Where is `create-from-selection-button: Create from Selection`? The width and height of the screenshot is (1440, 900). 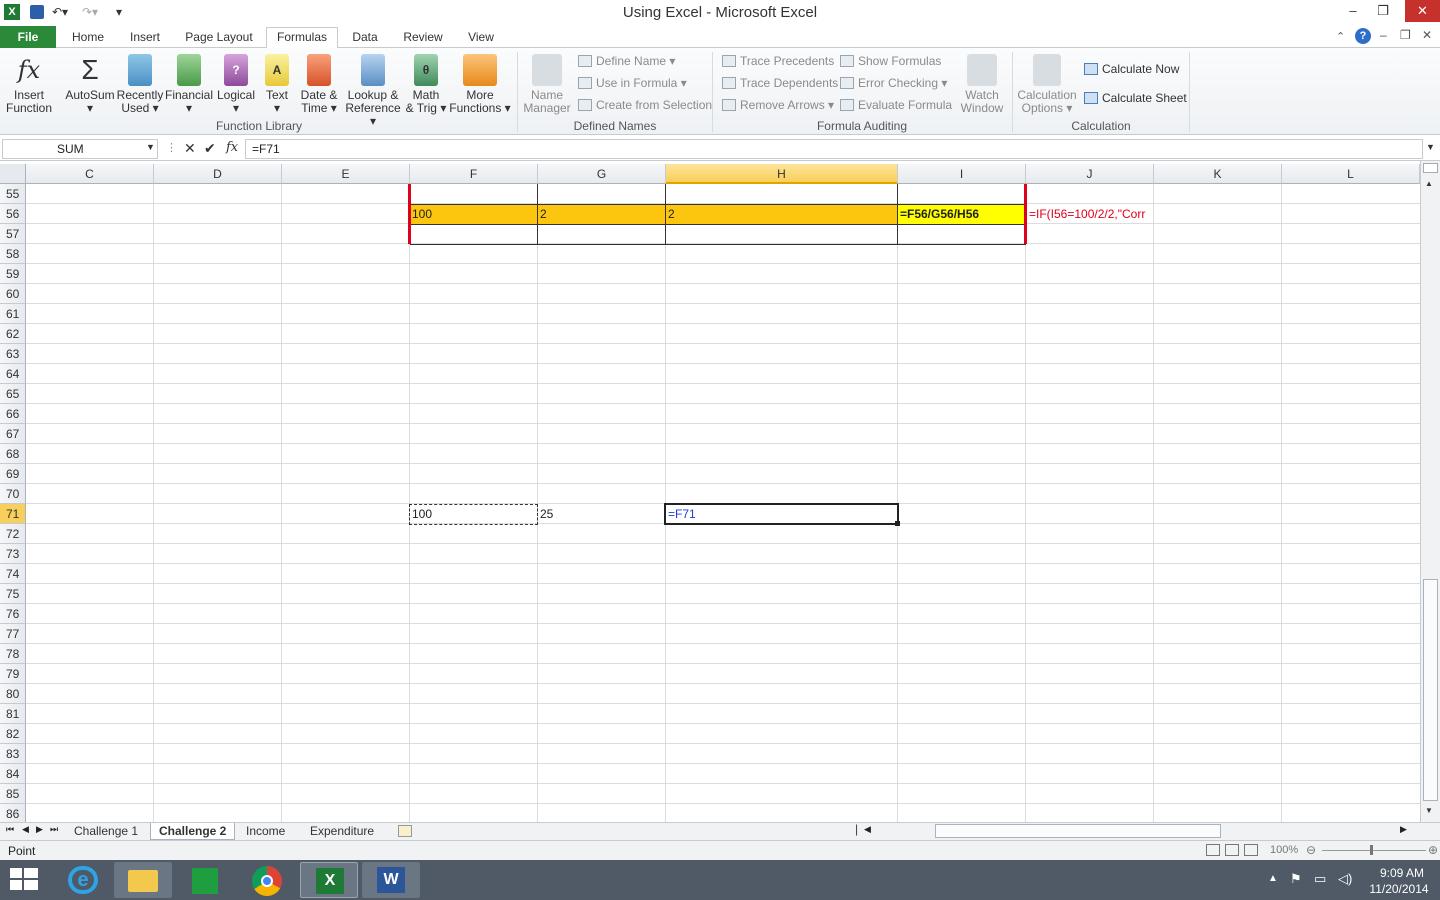
create-from-selection-button: Create from Selection is located at coordinates (645, 105).